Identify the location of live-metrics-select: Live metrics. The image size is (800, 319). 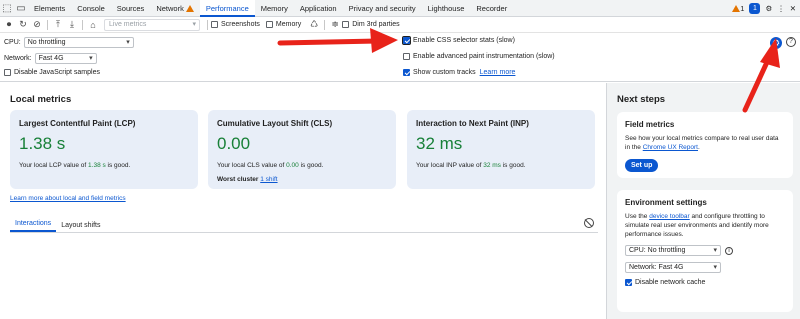
(152, 24).